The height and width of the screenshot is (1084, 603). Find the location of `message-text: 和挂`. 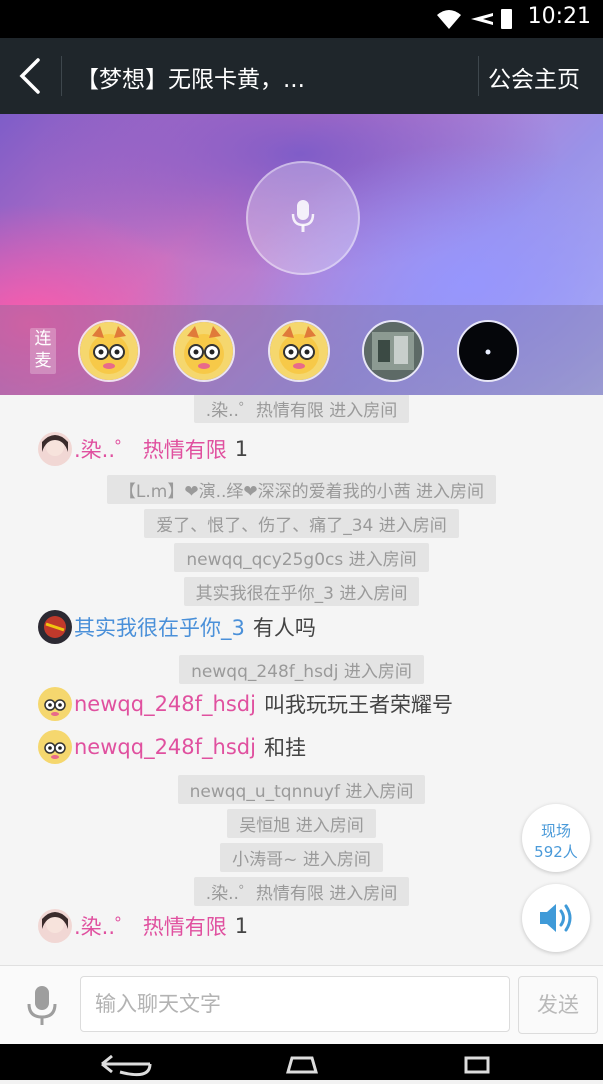

message-text: 和挂 is located at coordinates (284, 748).